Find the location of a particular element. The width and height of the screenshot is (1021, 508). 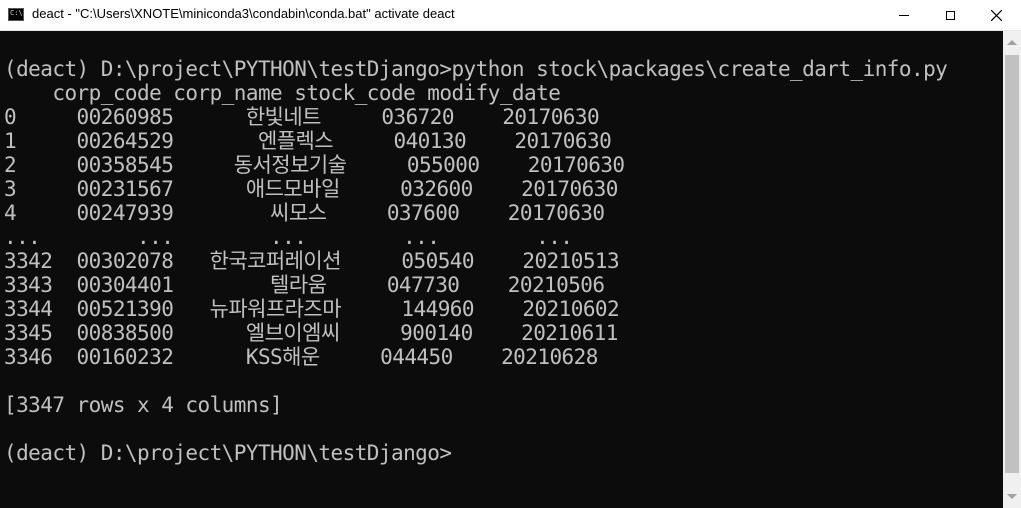

maximize-button is located at coordinates (950, 15).